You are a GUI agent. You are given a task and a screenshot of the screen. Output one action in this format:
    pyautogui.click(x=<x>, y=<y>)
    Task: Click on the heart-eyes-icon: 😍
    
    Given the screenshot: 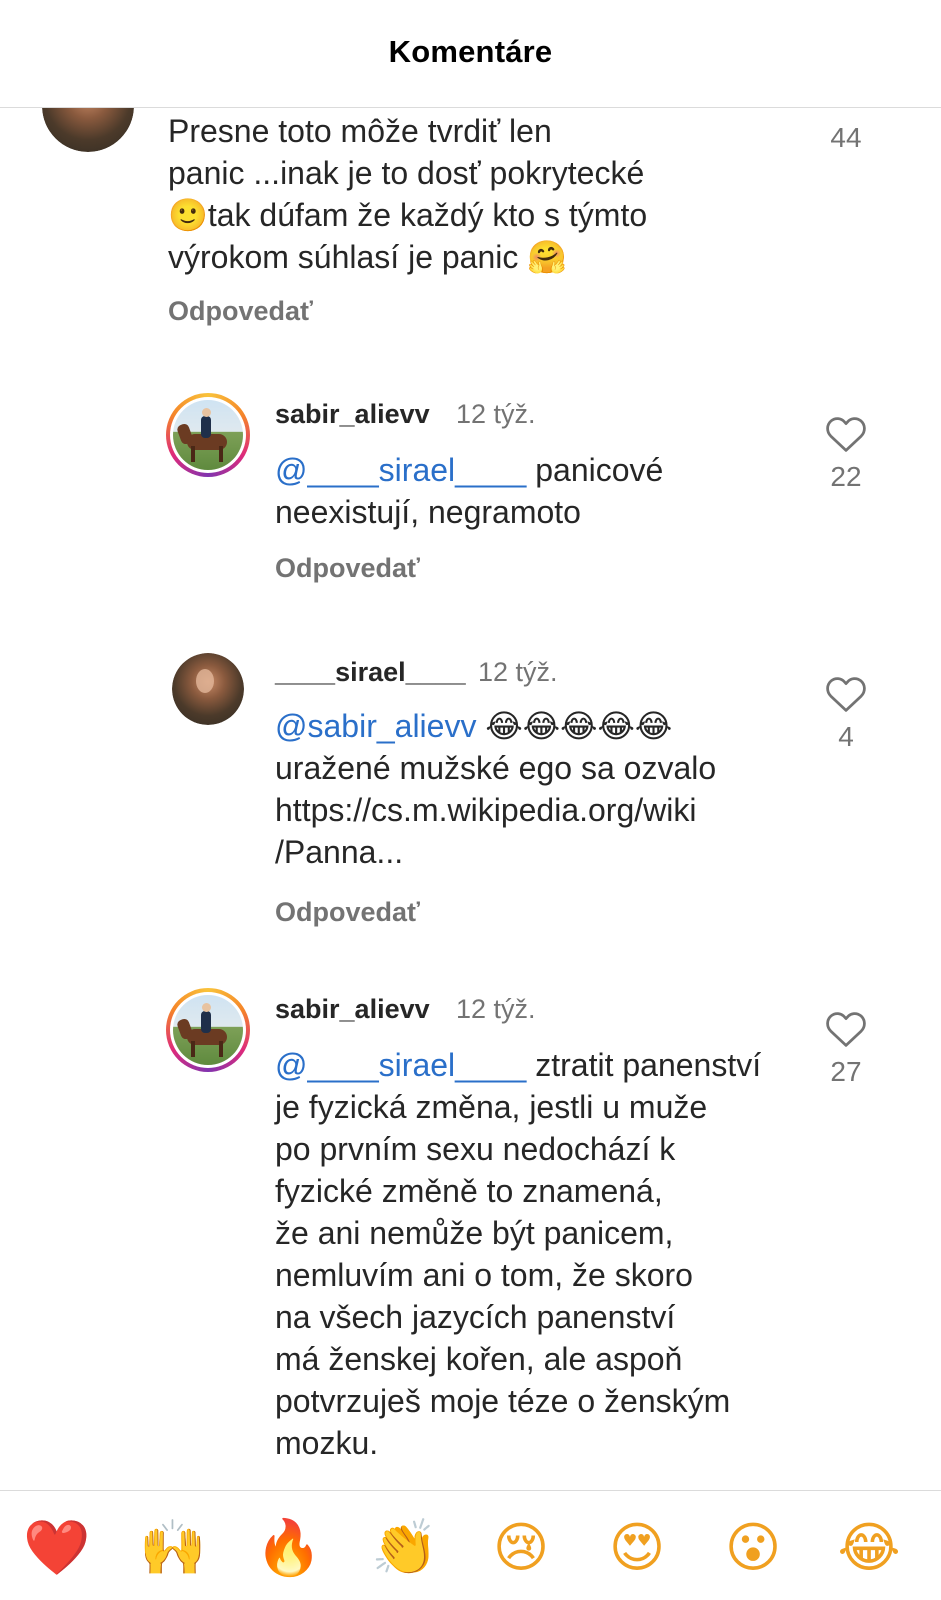 What is the action you would take?
    pyautogui.click(x=637, y=1547)
    